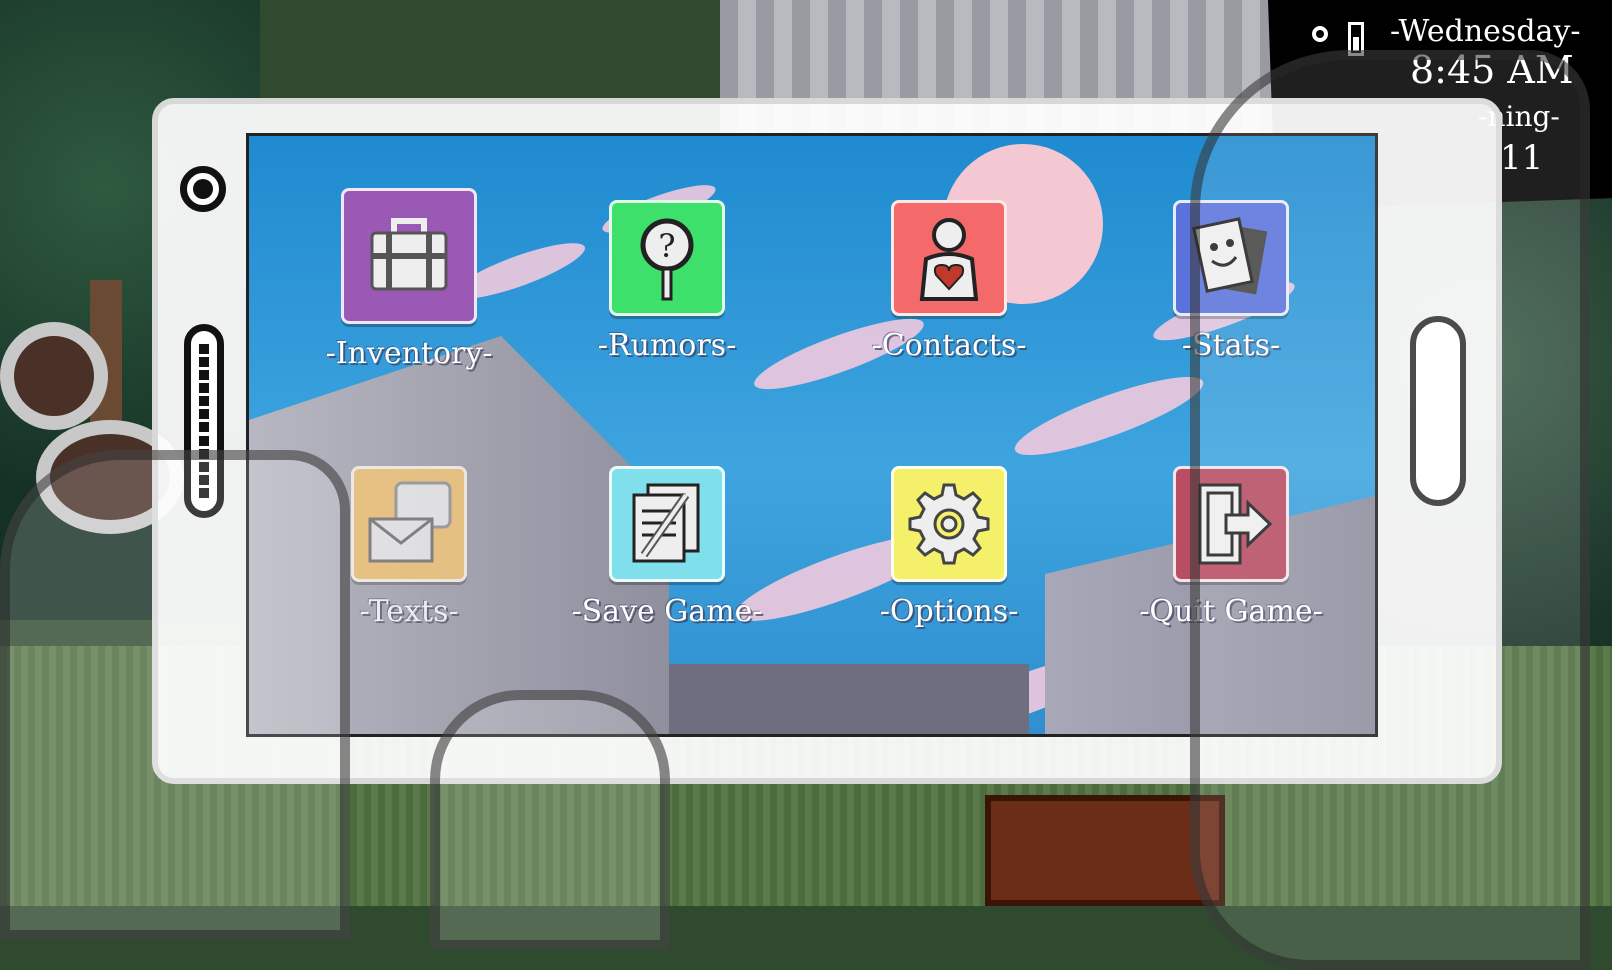 The image size is (1612, 970). Describe the element at coordinates (1320, 34) in the screenshot. I see `camera-status-icon` at that location.